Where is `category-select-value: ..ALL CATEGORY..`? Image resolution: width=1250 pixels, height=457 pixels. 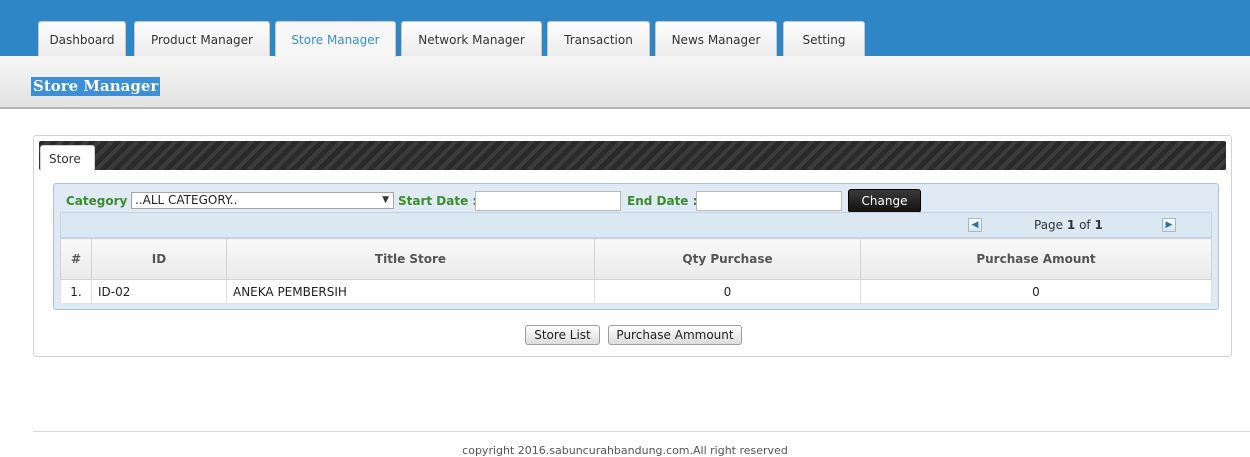 category-select-value: ..ALL CATEGORY.. is located at coordinates (186, 200).